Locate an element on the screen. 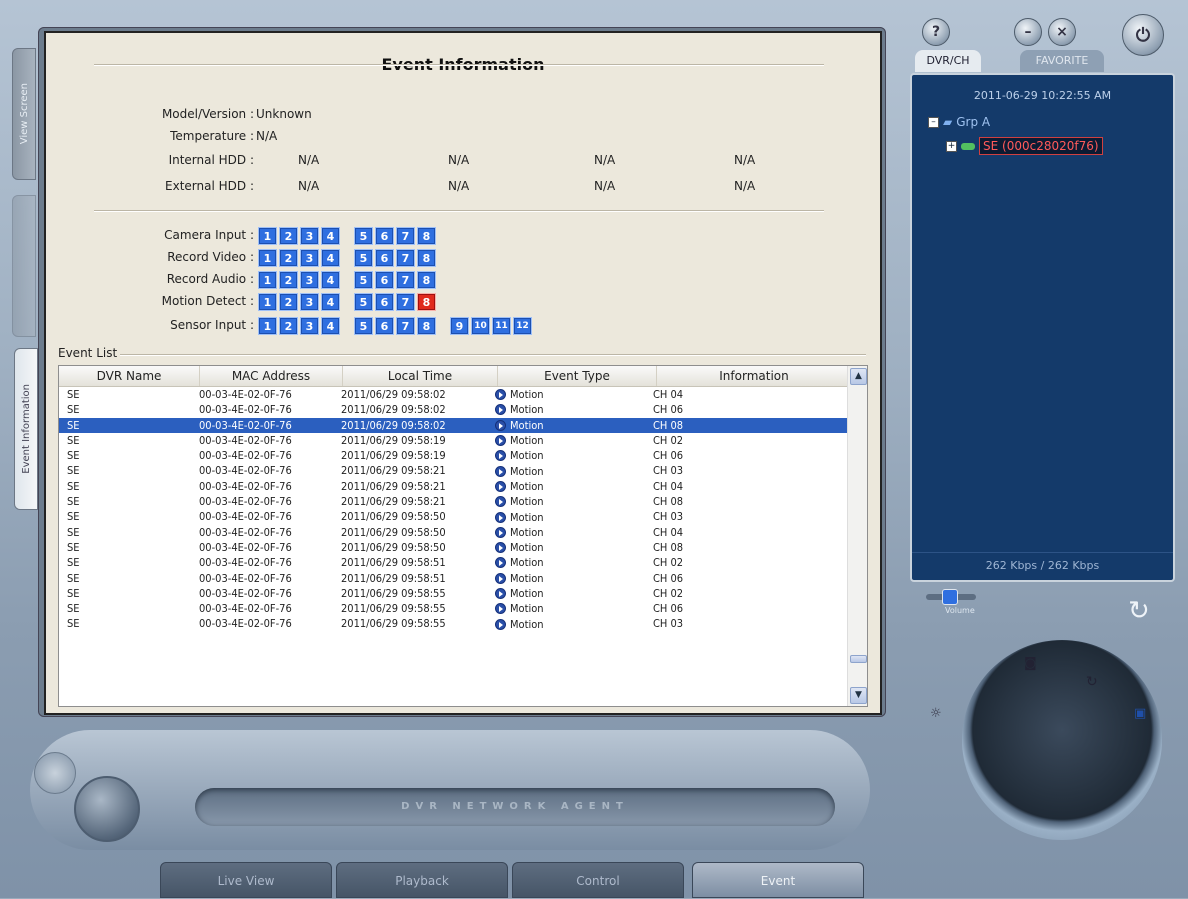 This screenshot has height=899, width=1188. tab-favorite: FAVORITE is located at coordinates (1062, 61).